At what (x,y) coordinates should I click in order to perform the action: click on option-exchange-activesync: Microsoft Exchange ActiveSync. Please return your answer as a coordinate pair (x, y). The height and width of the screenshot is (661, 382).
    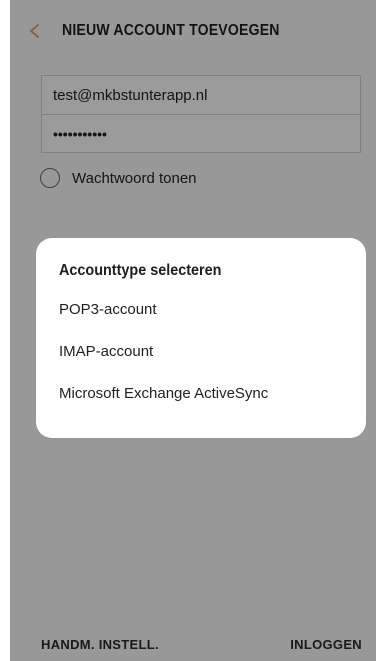
    Looking at the image, I should click on (212, 405).